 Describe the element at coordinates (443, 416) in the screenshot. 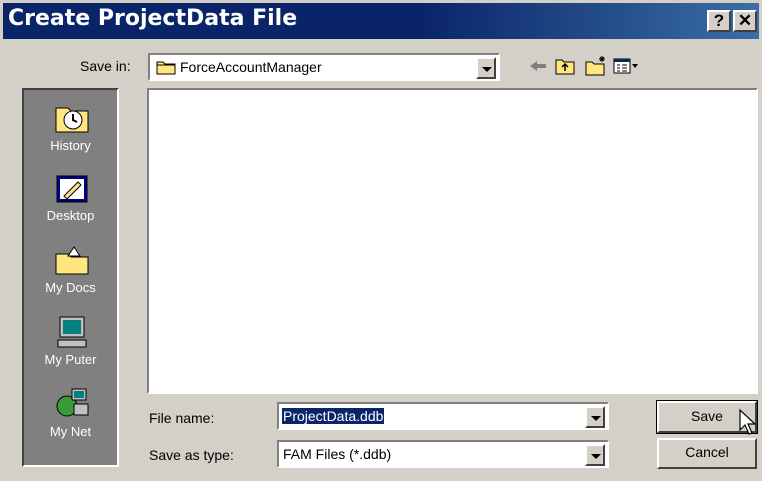

I see `file-name-combo: ProjectData.ddb` at that location.